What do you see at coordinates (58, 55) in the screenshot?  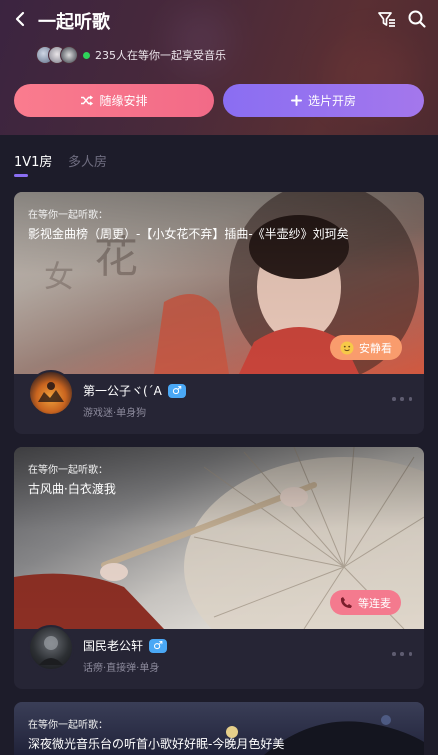 I see `listener-avatars` at bounding box center [58, 55].